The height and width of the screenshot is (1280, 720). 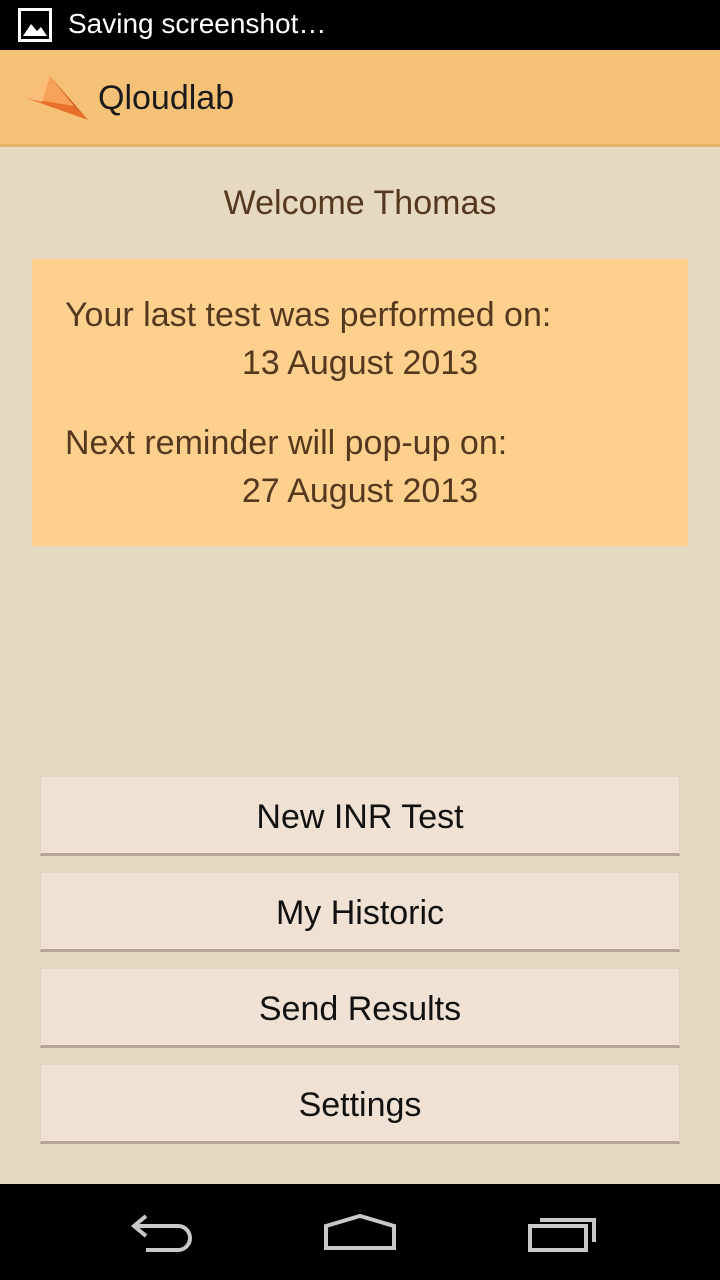 I want to click on recent-apps-icon, so click(x=562, y=1232).